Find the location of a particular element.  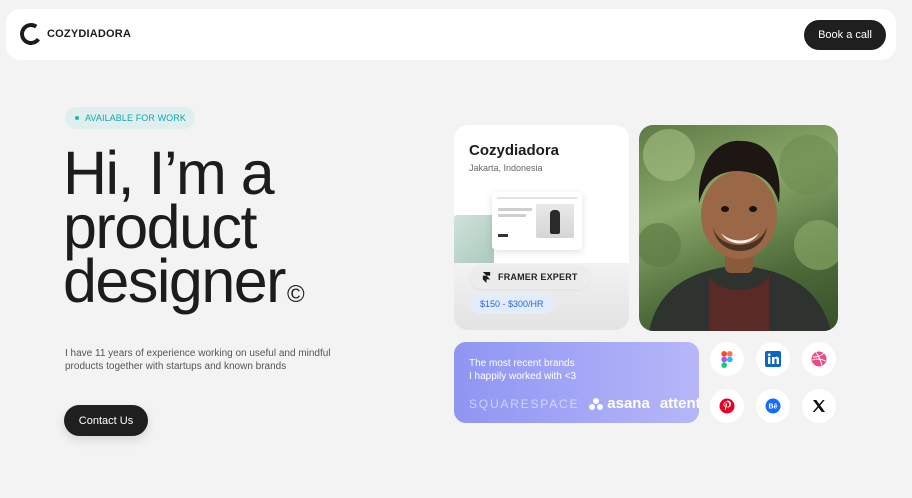

status-dot-icon is located at coordinates (77, 118).